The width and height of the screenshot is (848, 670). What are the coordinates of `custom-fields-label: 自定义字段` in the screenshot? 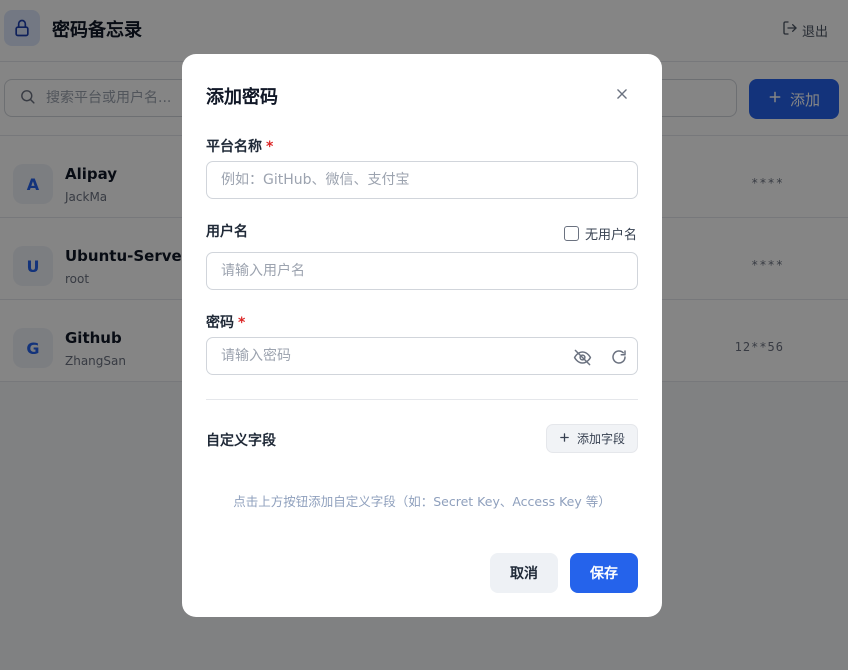 It's located at (241, 441).